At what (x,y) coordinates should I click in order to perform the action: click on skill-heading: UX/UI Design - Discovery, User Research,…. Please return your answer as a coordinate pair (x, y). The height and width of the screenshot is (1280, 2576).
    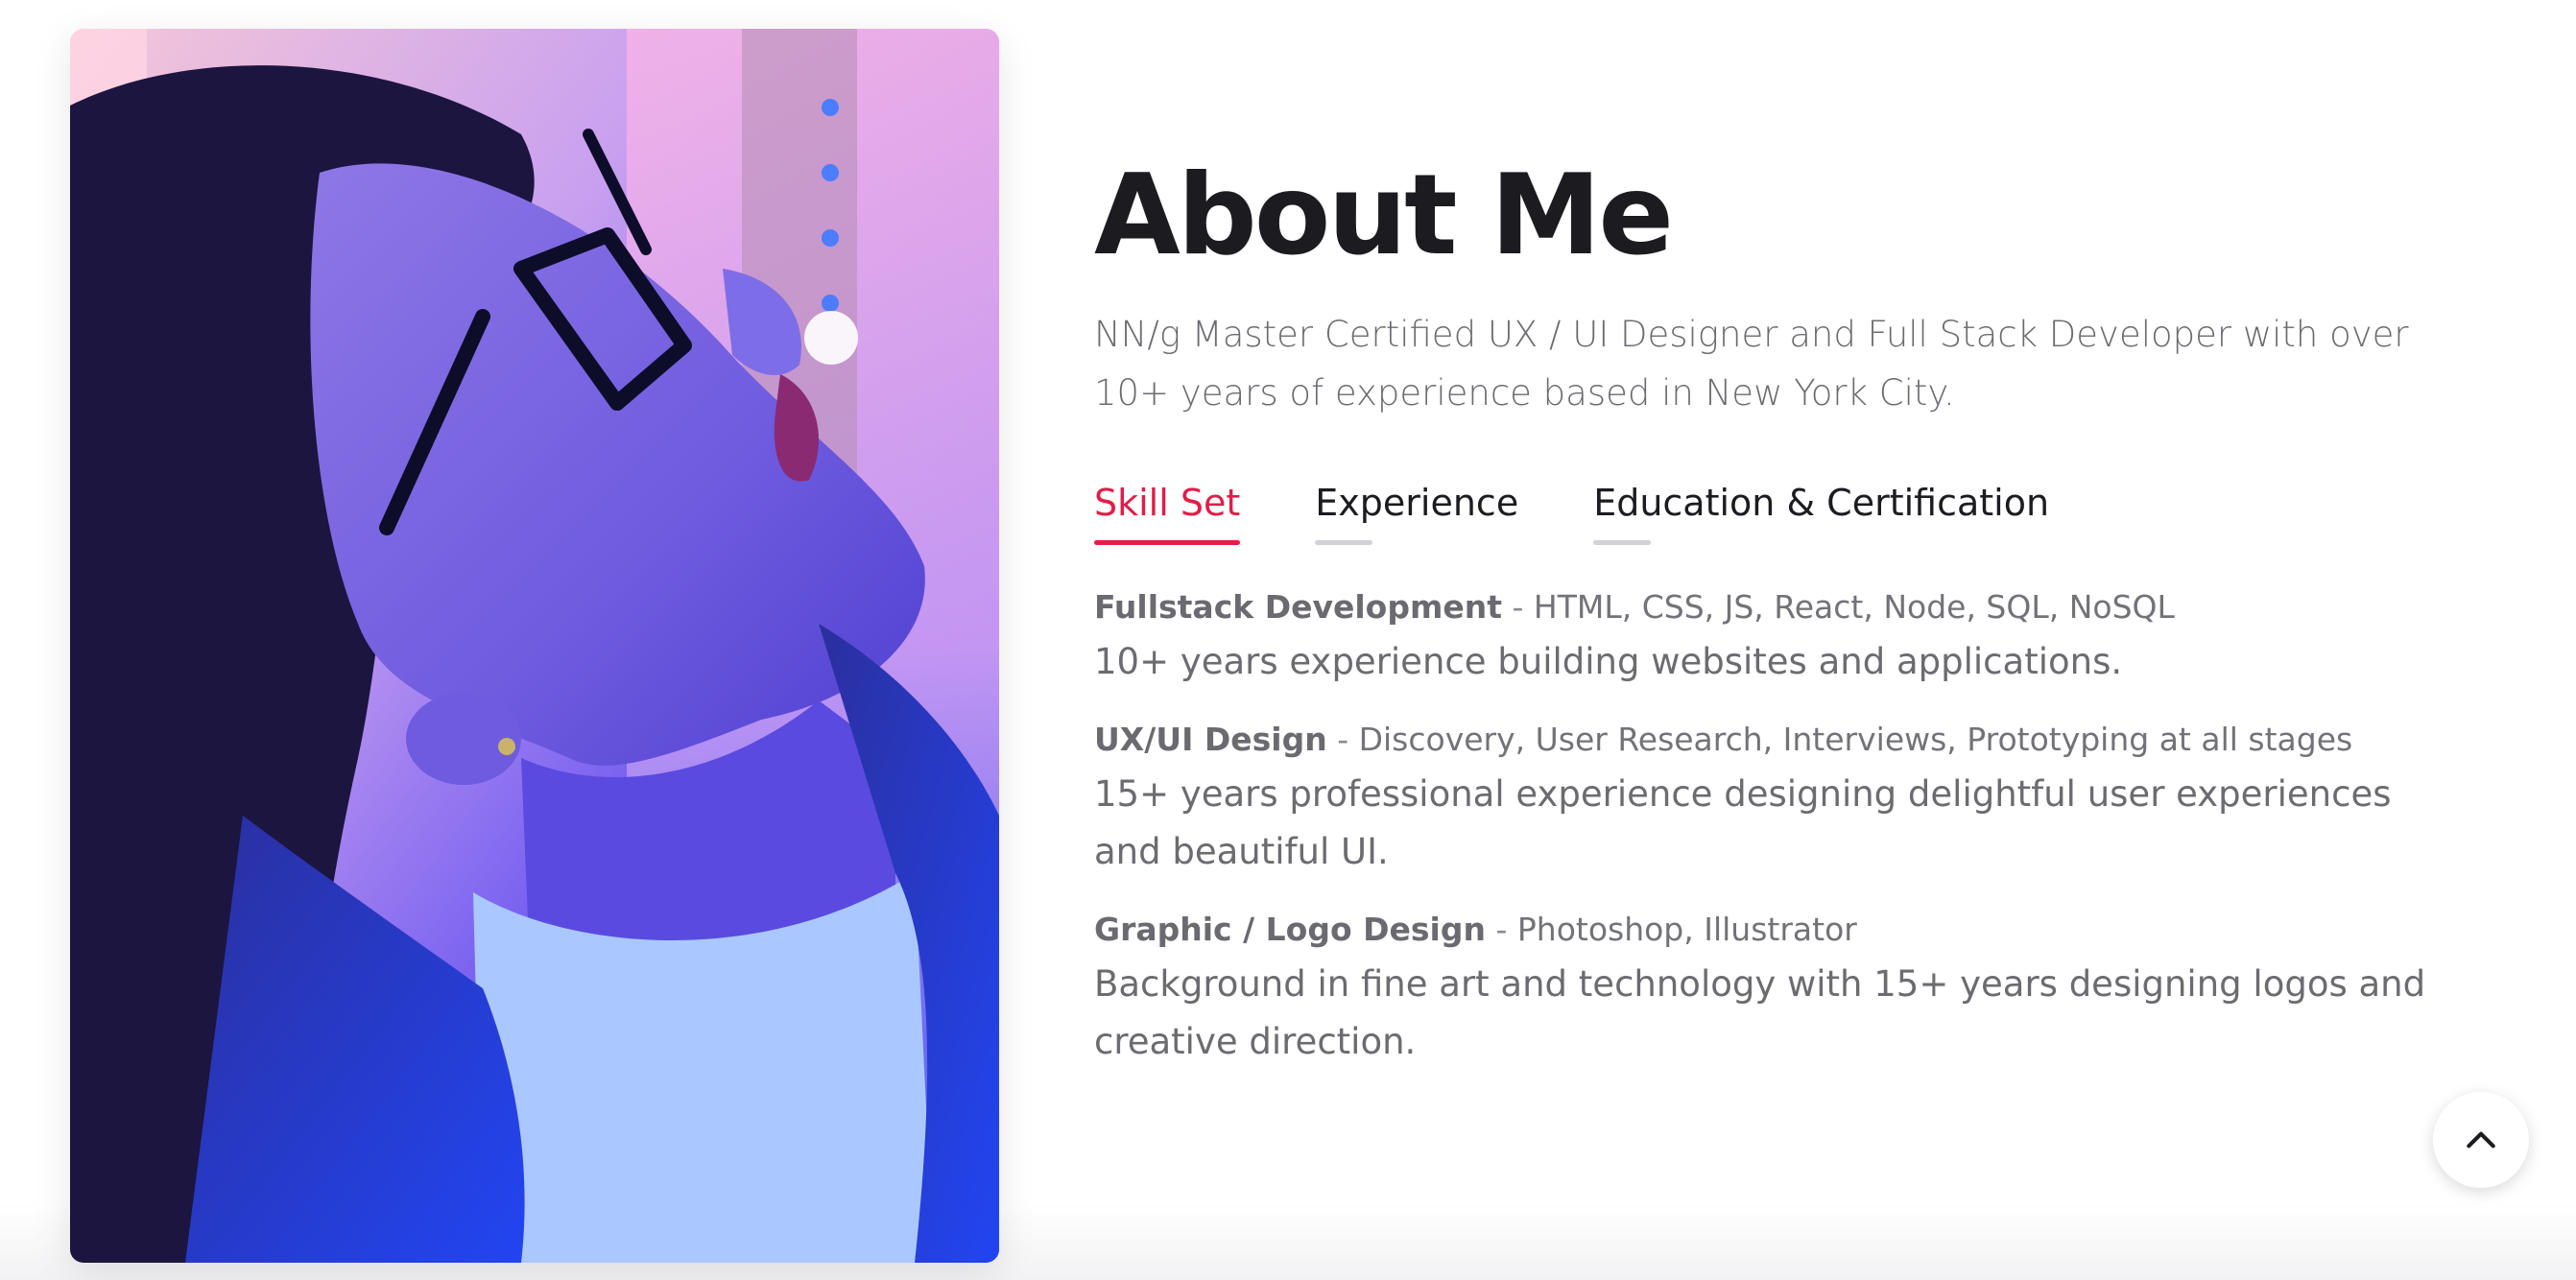
    Looking at the image, I should click on (1775, 740).